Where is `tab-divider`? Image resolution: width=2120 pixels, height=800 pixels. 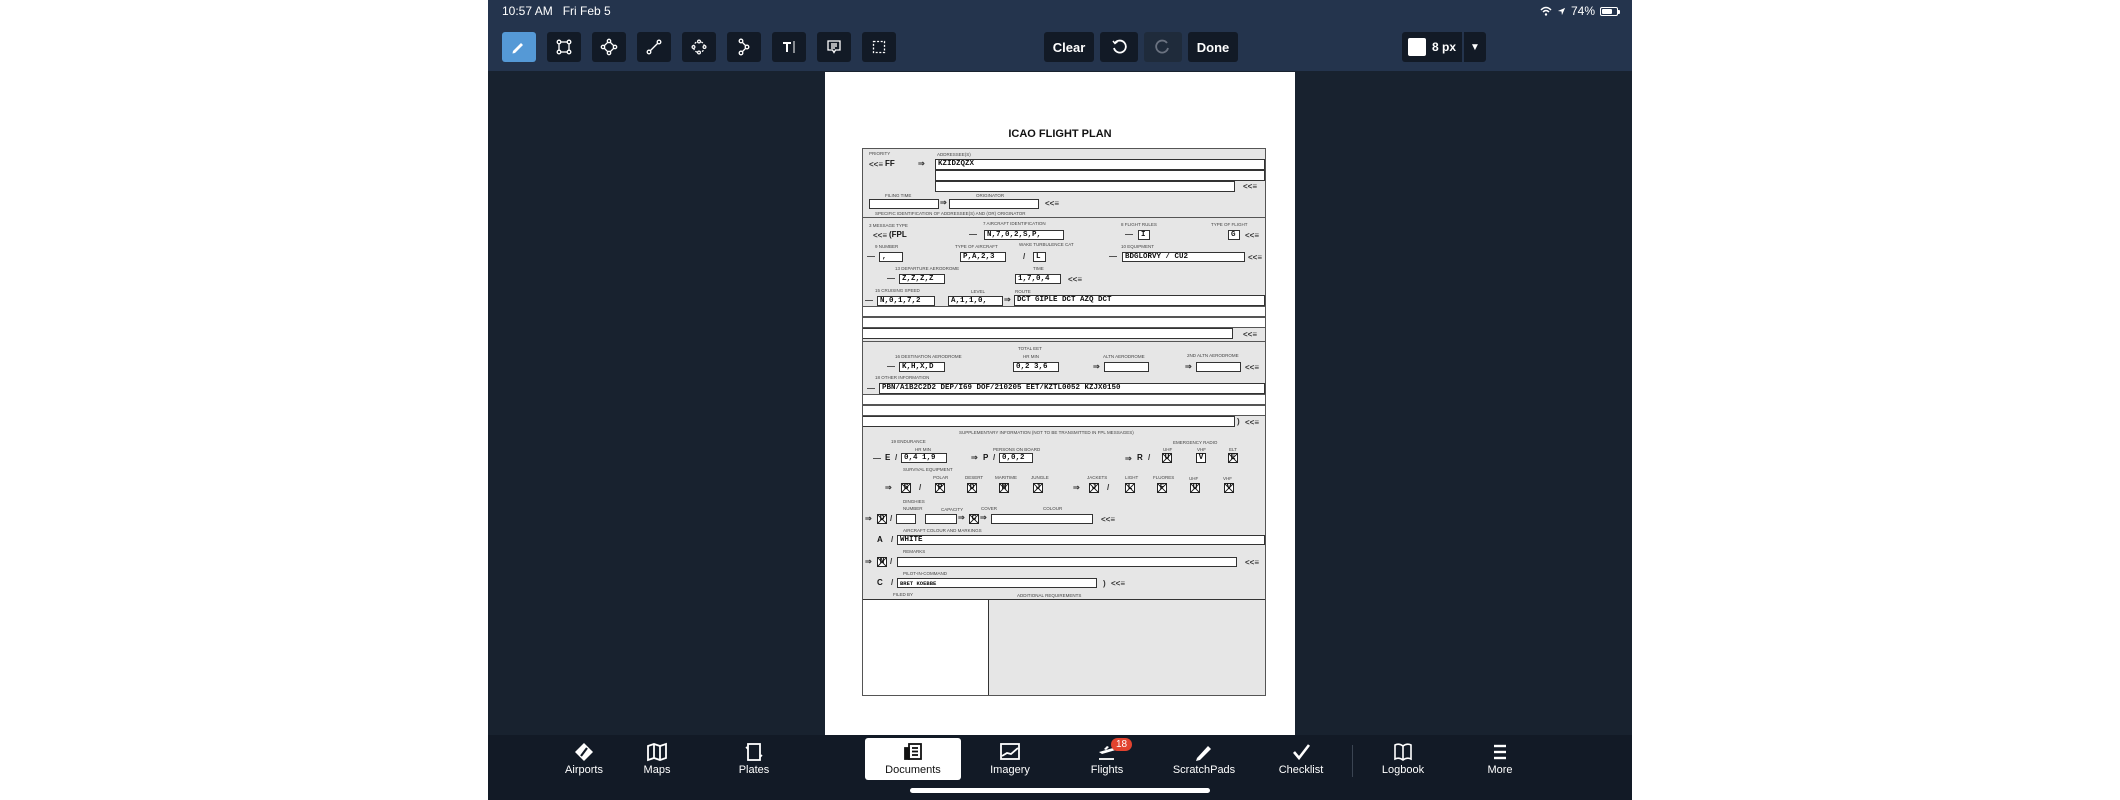
tab-divider is located at coordinates (1352, 761).